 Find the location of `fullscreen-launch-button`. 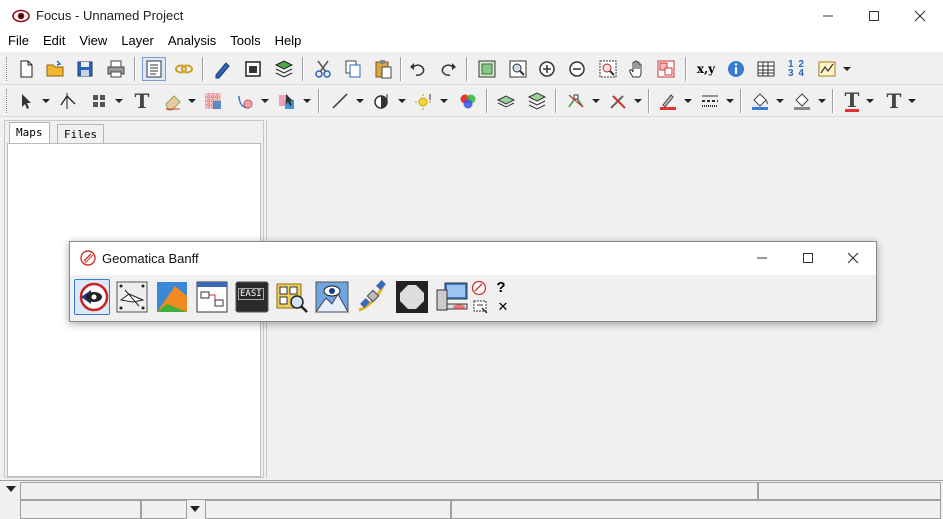

fullscreen-launch-button is located at coordinates (412, 297).